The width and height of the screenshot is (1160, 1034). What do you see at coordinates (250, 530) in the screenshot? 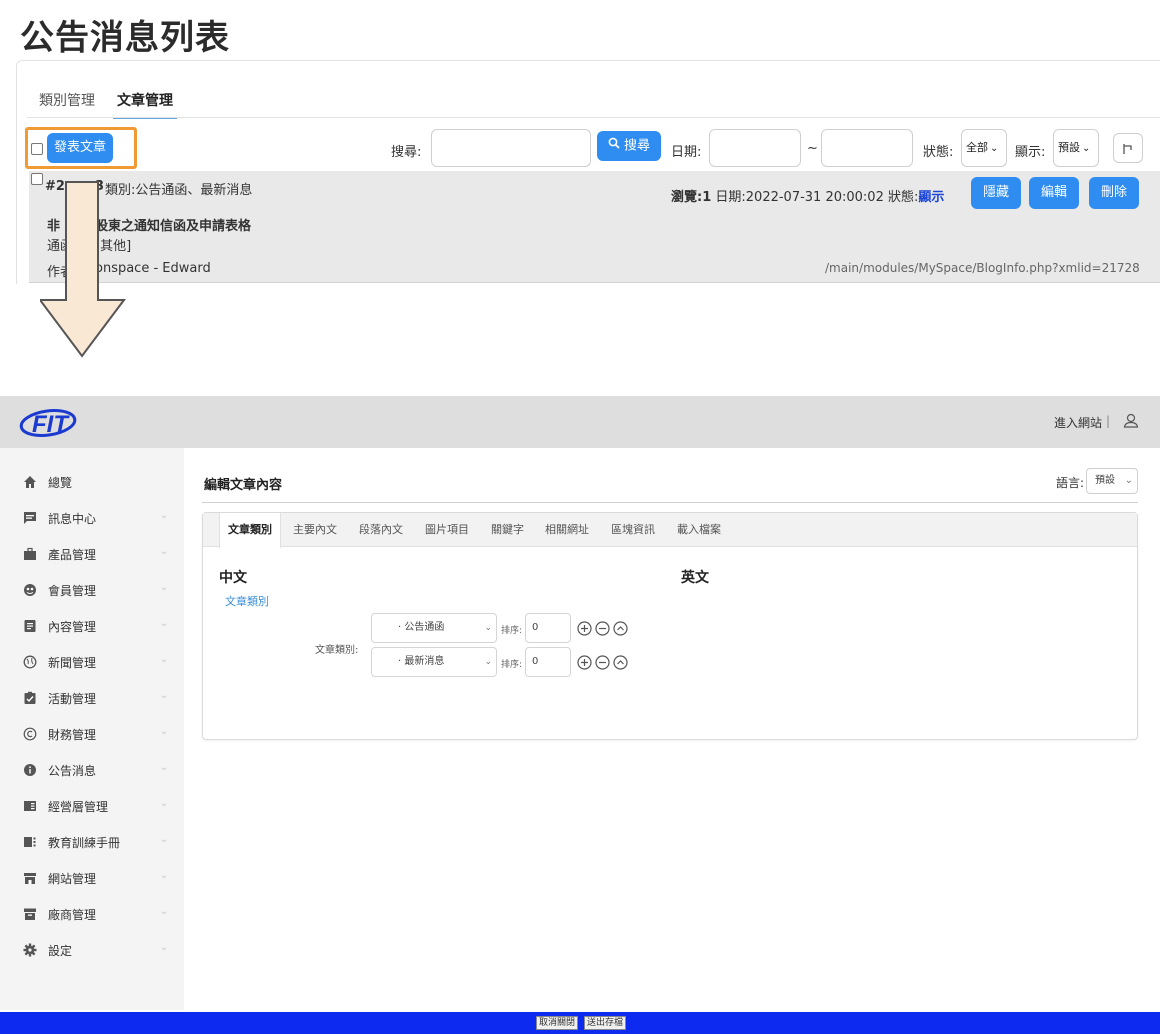
I see `tab-article-category: 文章類別` at bounding box center [250, 530].